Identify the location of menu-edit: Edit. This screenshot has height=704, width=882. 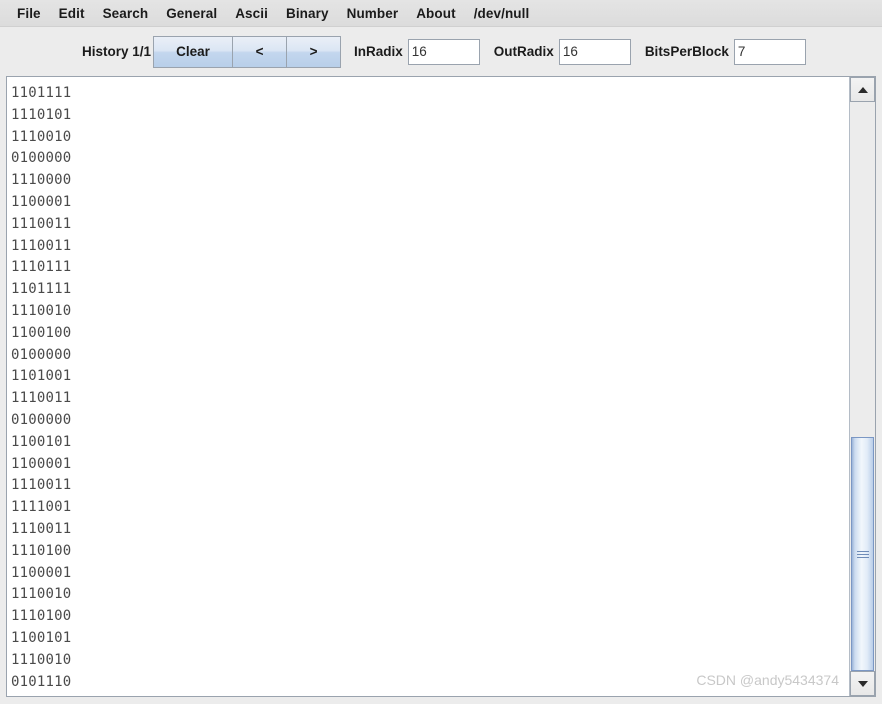
(72, 13).